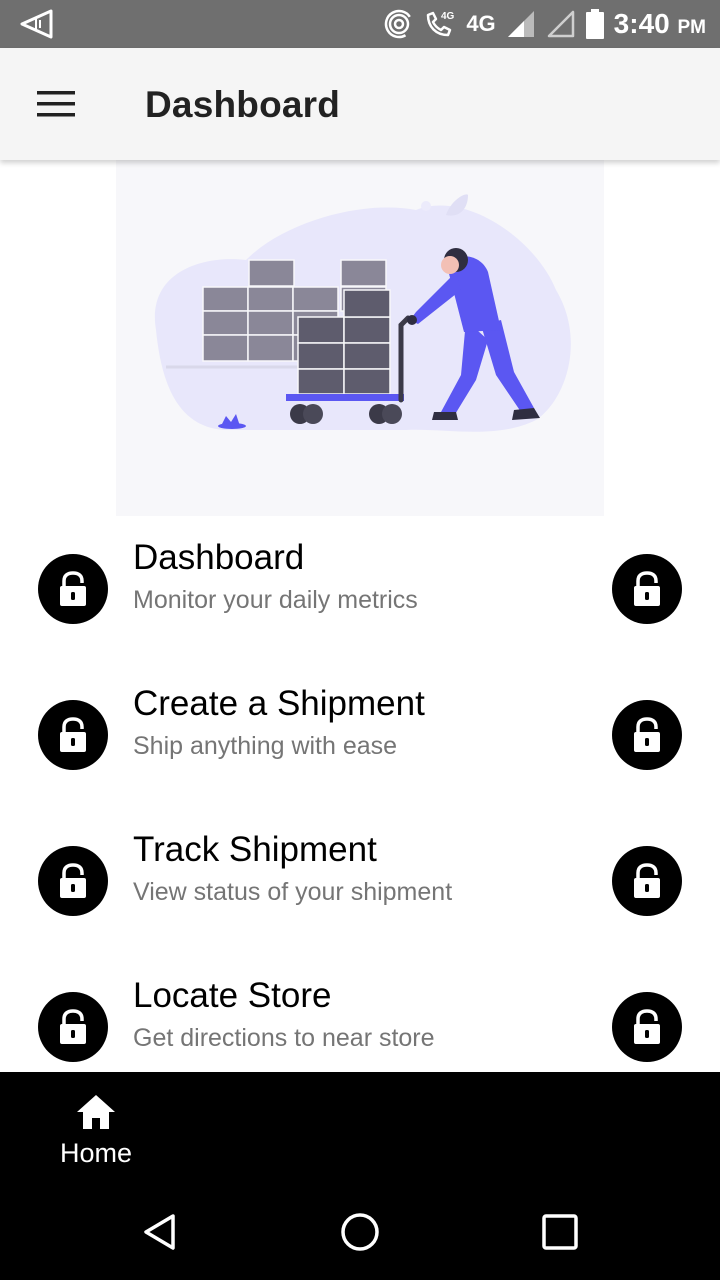 The height and width of the screenshot is (1280, 720). I want to click on item-subtitle: Monitor your daily metrics, so click(275, 600).